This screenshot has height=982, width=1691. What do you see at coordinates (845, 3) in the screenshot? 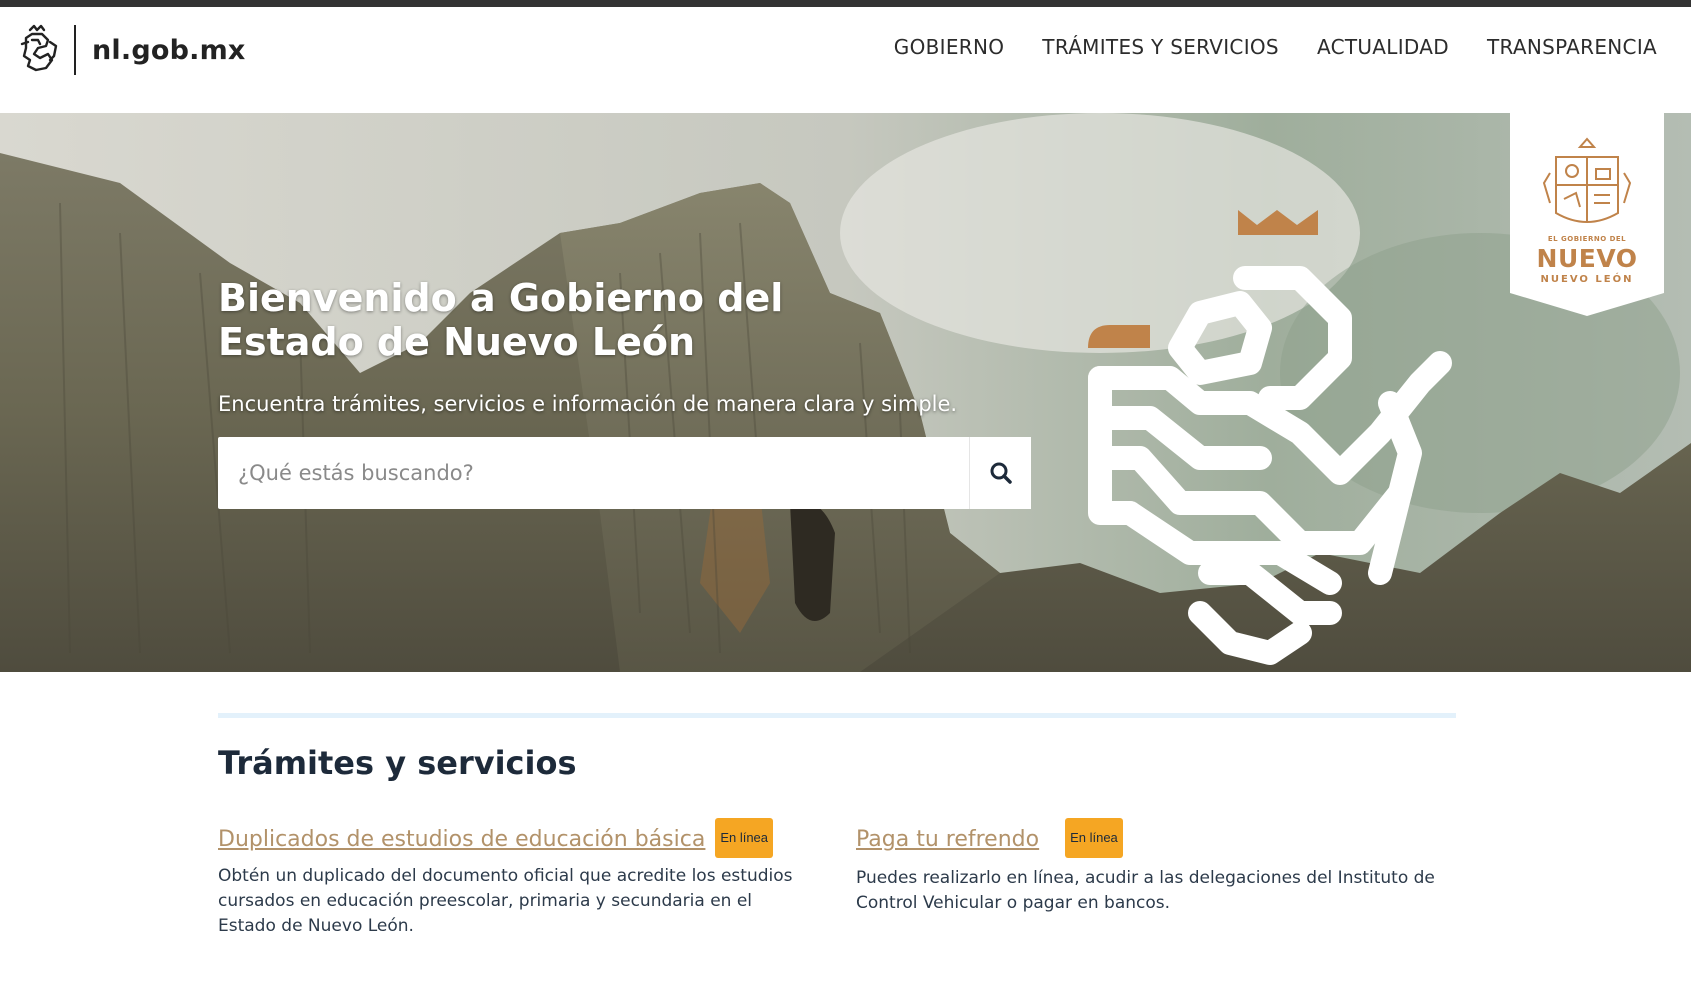
I see `top-bar` at bounding box center [845, 3].